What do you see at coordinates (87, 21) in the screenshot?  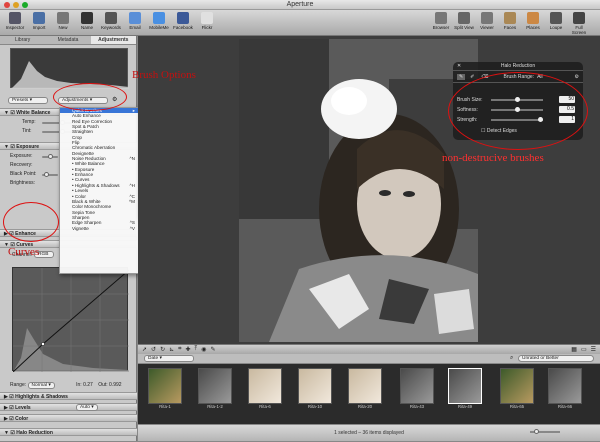 I see `toolbar-name-button: Name` at bounding box center [87, 21].